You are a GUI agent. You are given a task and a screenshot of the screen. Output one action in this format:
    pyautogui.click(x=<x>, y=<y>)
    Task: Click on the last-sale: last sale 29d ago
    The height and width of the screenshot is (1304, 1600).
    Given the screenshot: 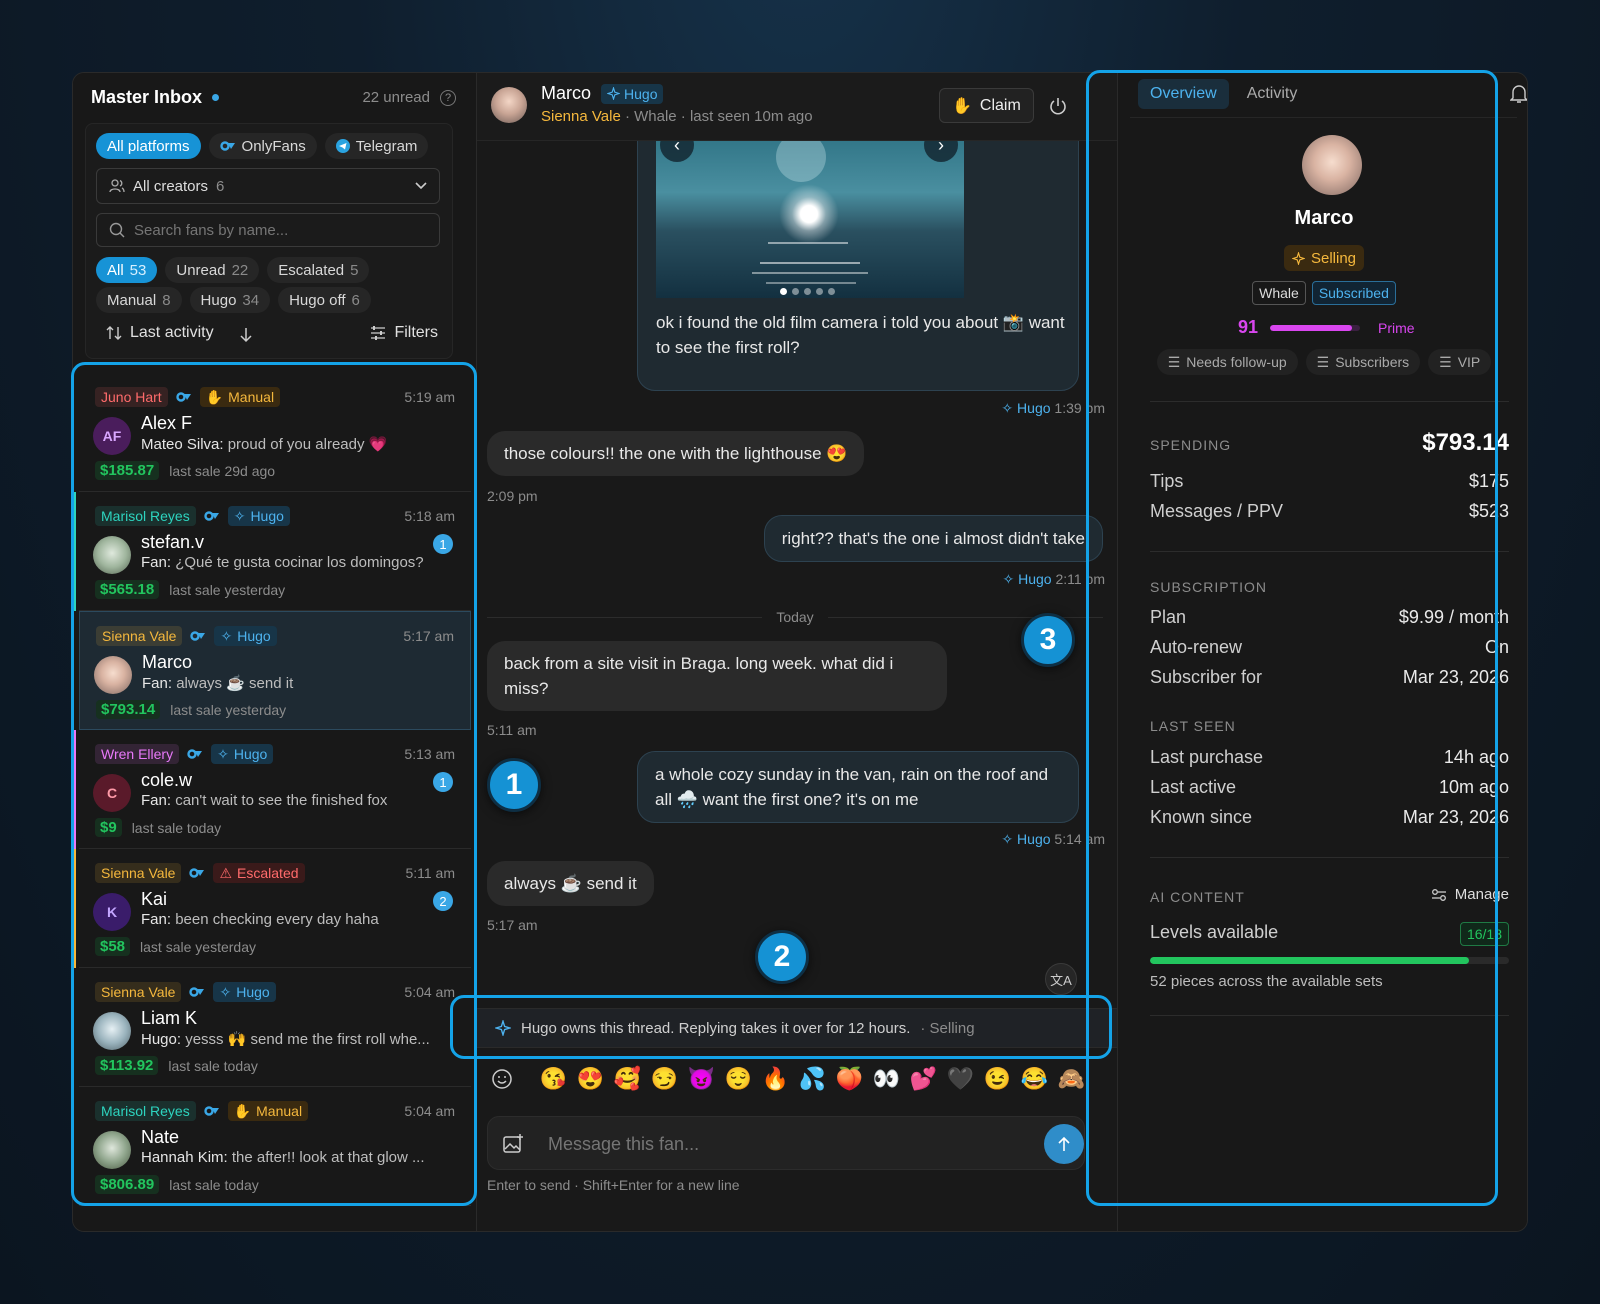 What is the action you would take?
    pyautogui.click(x=222, y=470)
    